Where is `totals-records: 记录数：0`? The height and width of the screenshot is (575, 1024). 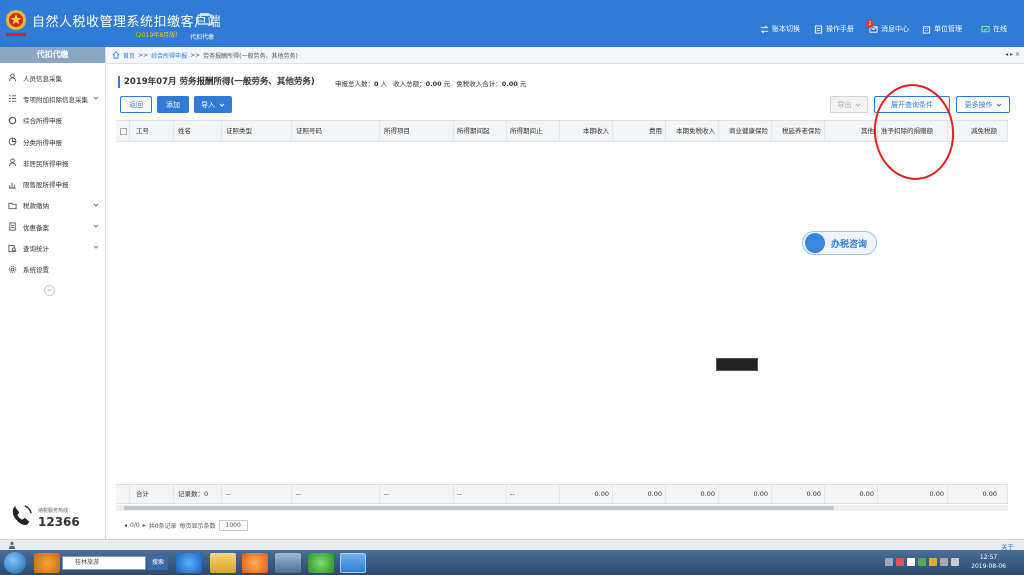 totals-records: 记录数：0 is located at coordinates (198, 494).